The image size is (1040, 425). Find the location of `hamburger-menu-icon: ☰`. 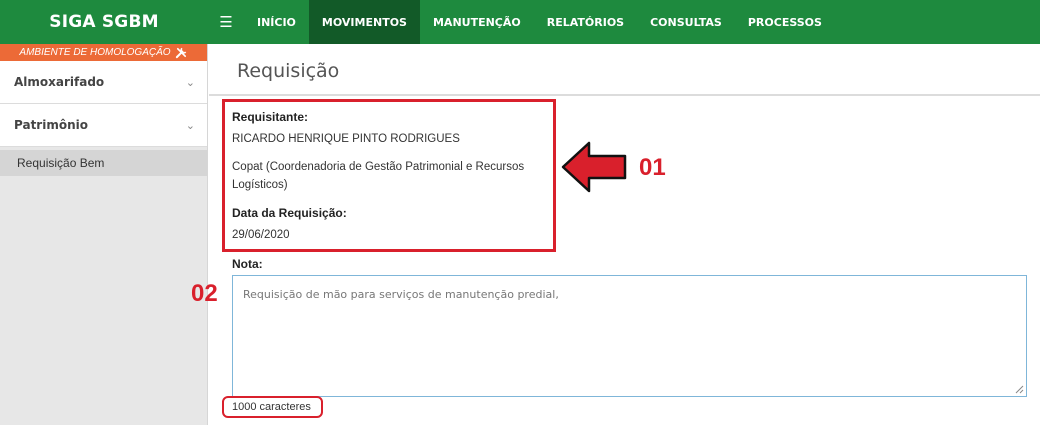

hamburger-menu-icon: ☰ is located at coordinates (226, 22).